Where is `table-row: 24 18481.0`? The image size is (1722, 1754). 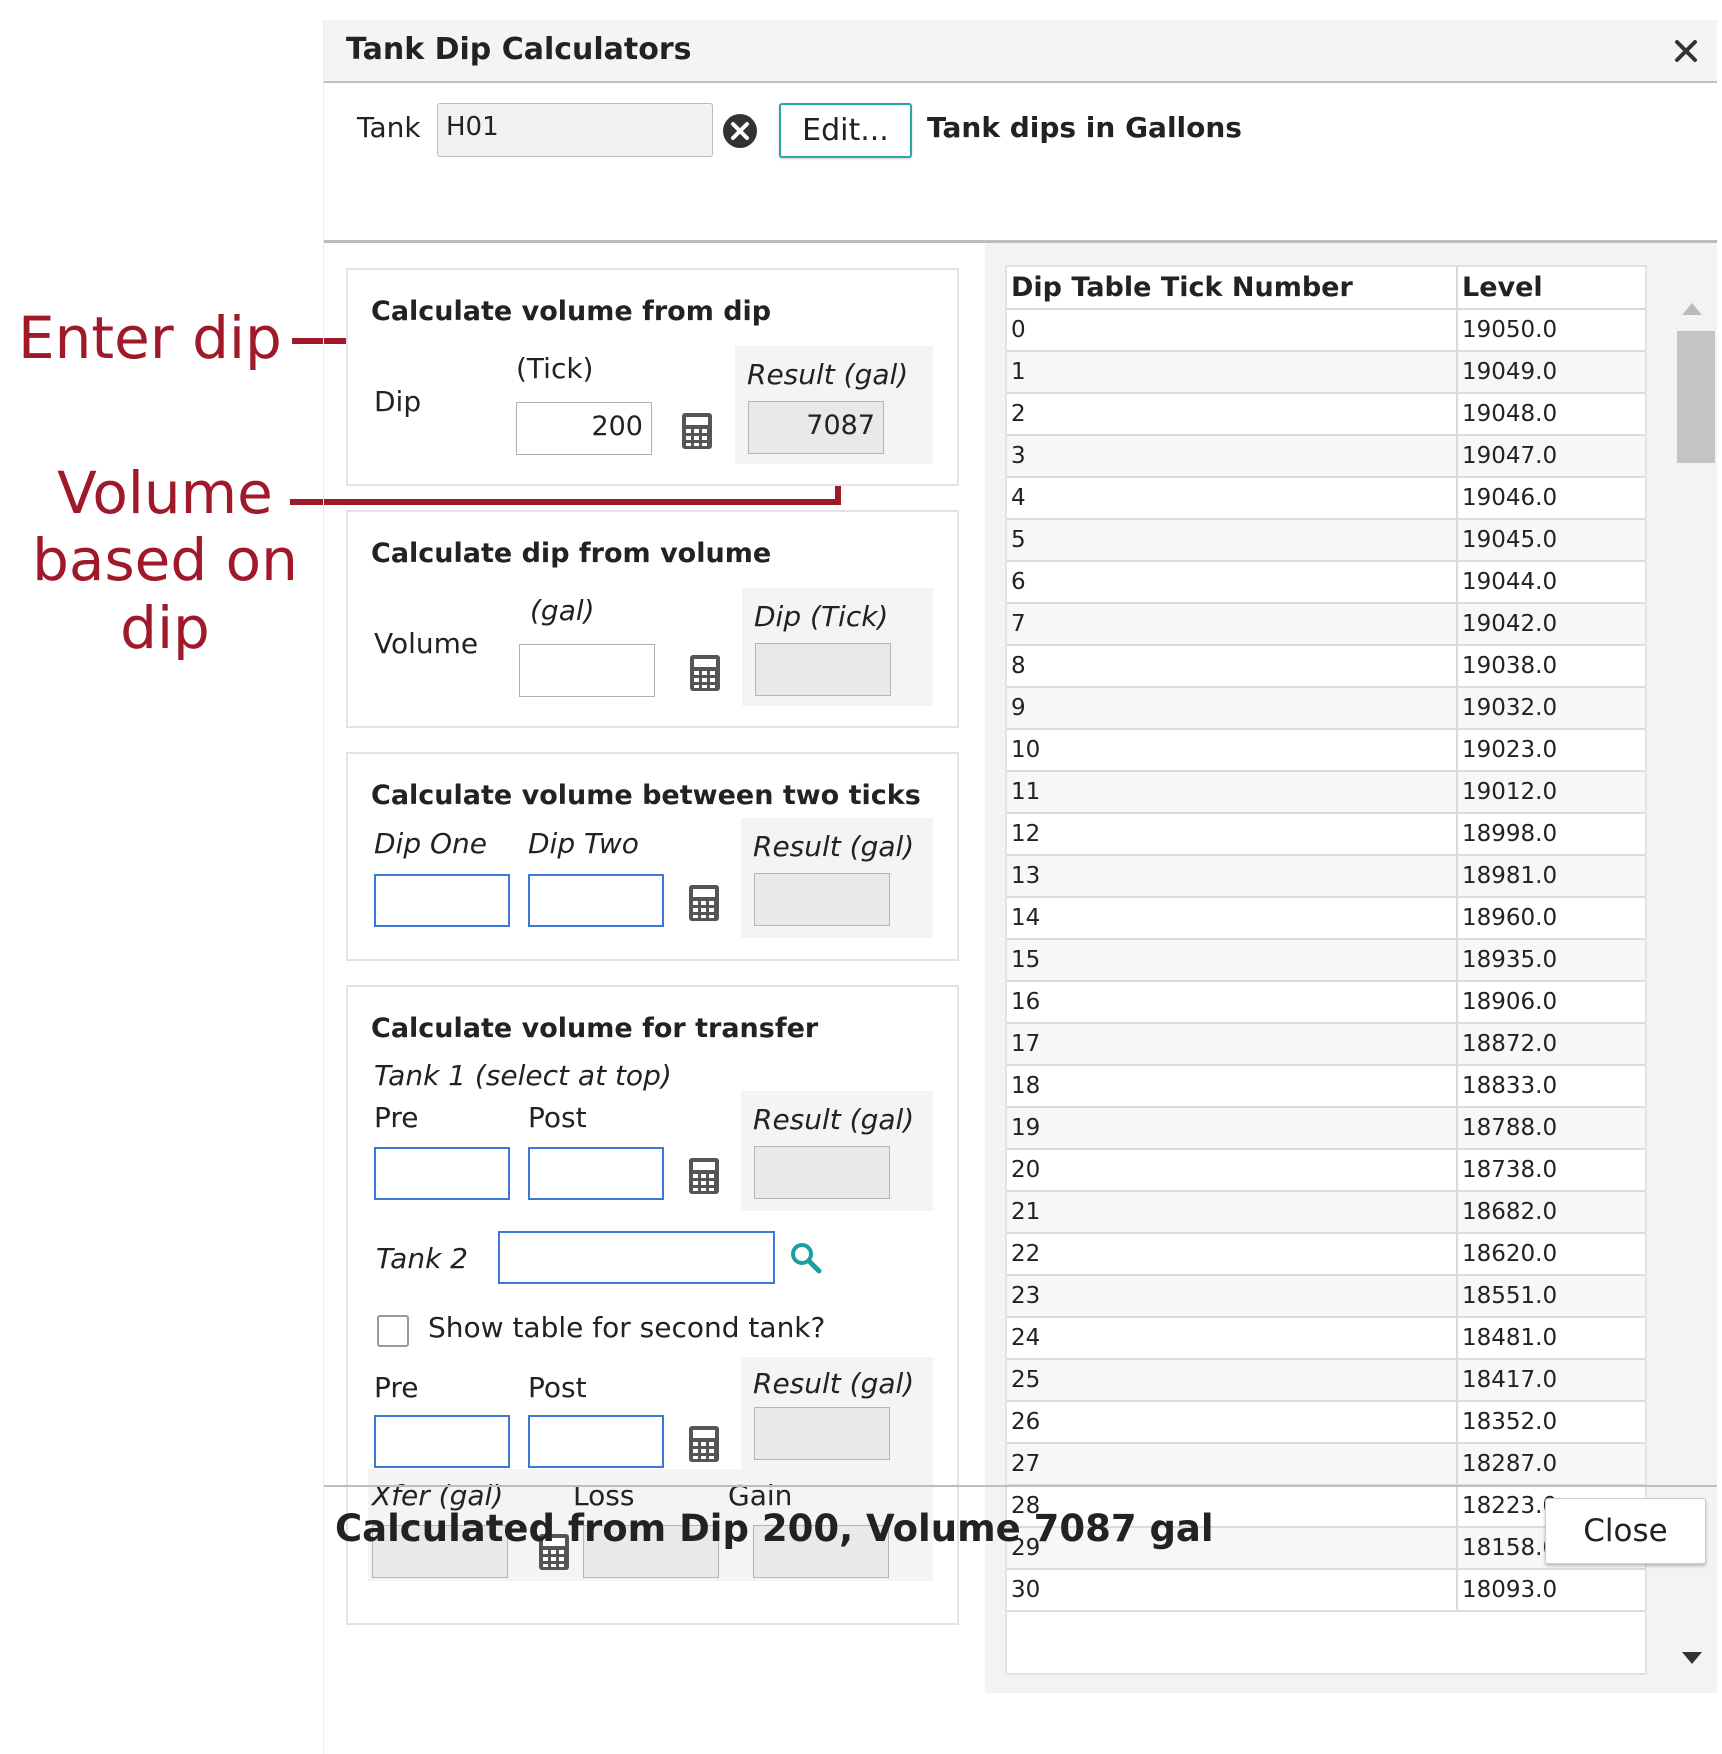
table-row: 24 18481.0 is located at coordinates (1326, 1338).